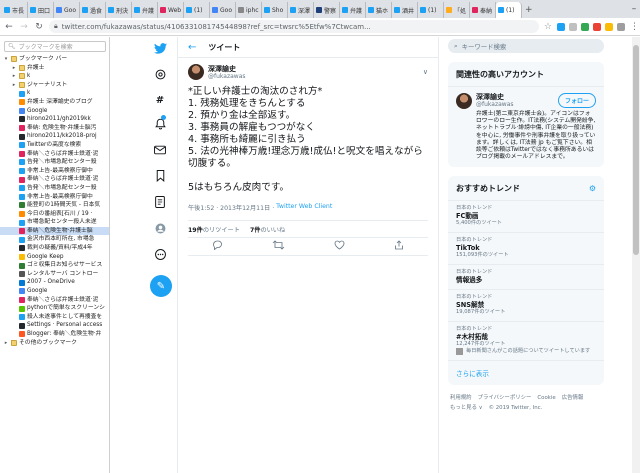  I want to click on bookmark-folder: ▸ k, so click(54, 76).